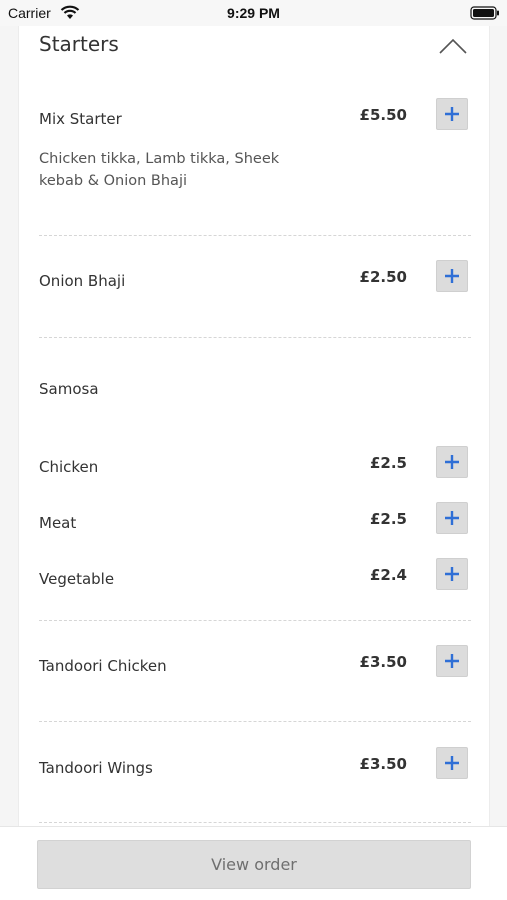 Image resolution: width=507 pixels, height=900 pixels. I want to click on status-bar: Carrier 9:29 PM, so click(253, 13).